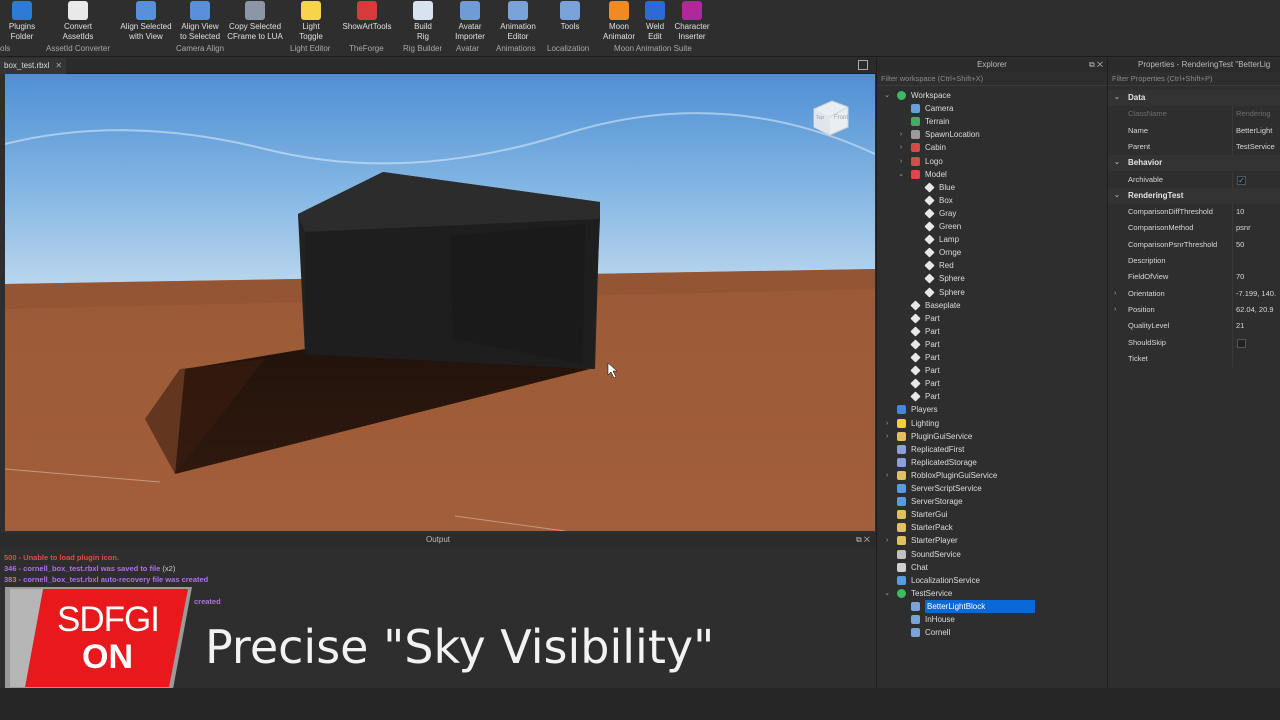 This screenshot has height=720, width=1280. Describe the element at coordinates (992, 527) in the screenshot. I see `explorer-item: StarterPack` at that location.